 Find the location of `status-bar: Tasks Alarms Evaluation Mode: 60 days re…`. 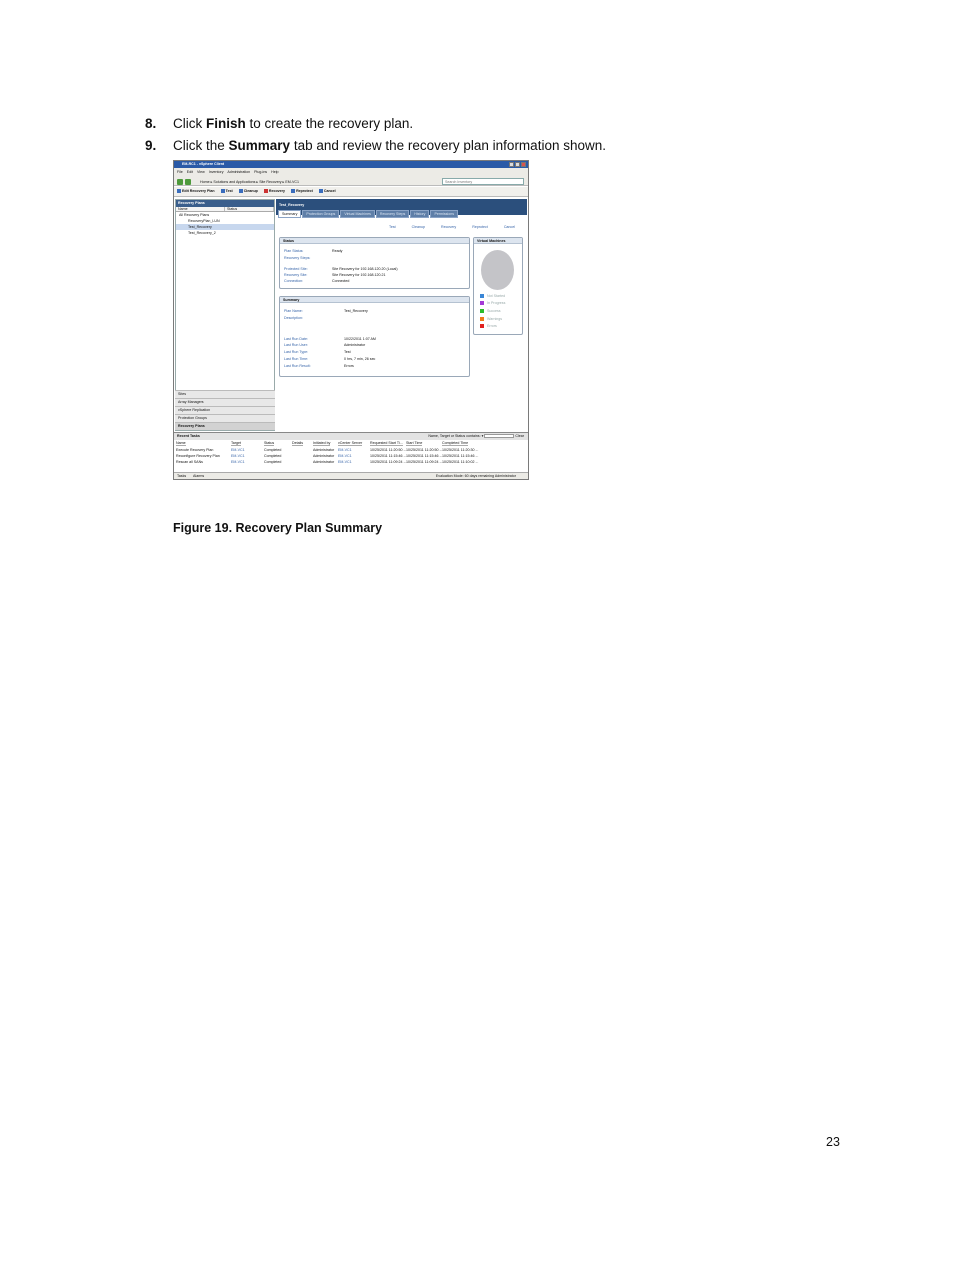

status-bar: Tasks Alarms Evaluation Mode: 60 days re… is located at coordinates (351, 475).